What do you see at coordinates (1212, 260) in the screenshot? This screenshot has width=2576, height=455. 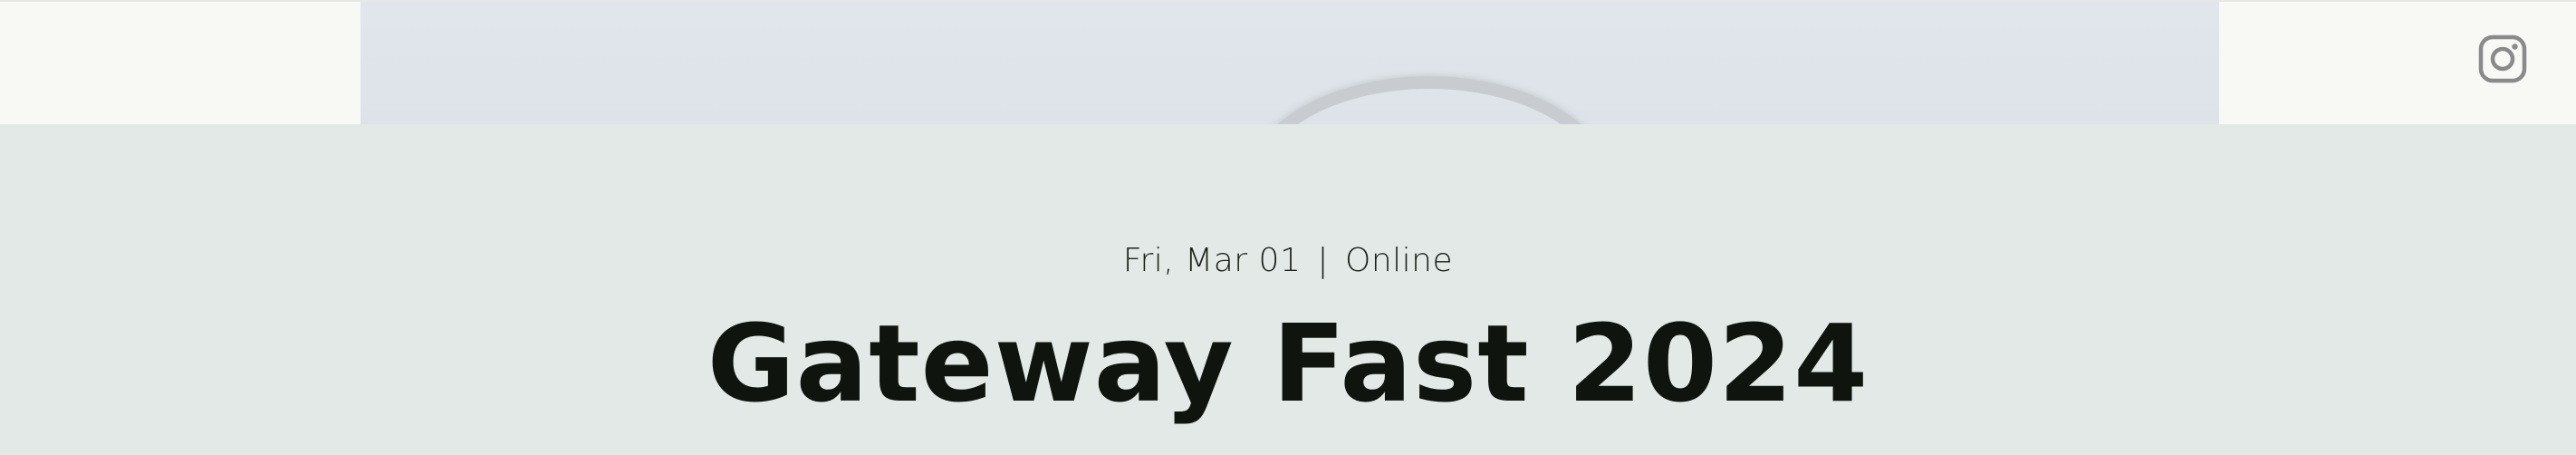 I see `event-date: Fri, Mar 01` at bounding box center [1212, 260].